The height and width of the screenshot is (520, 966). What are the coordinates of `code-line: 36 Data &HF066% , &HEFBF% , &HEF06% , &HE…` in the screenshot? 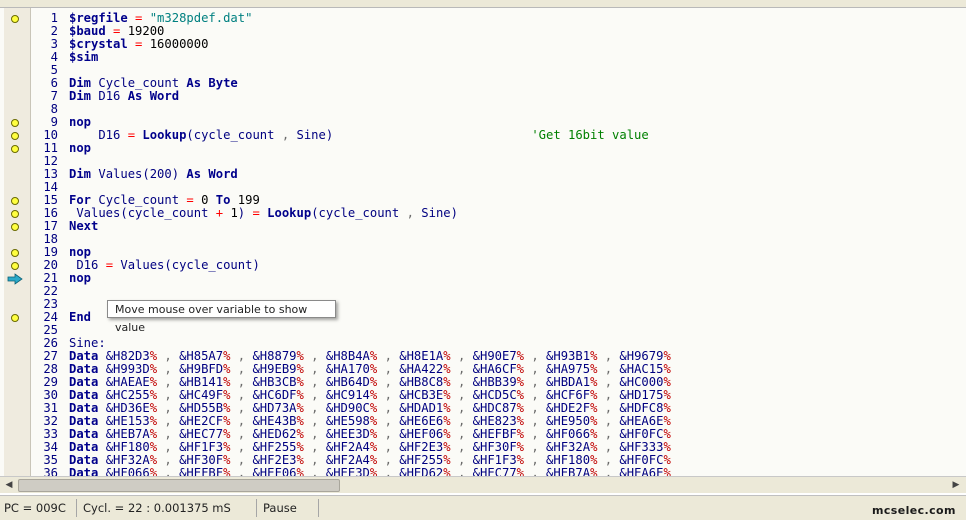 It's located at (483, 471).